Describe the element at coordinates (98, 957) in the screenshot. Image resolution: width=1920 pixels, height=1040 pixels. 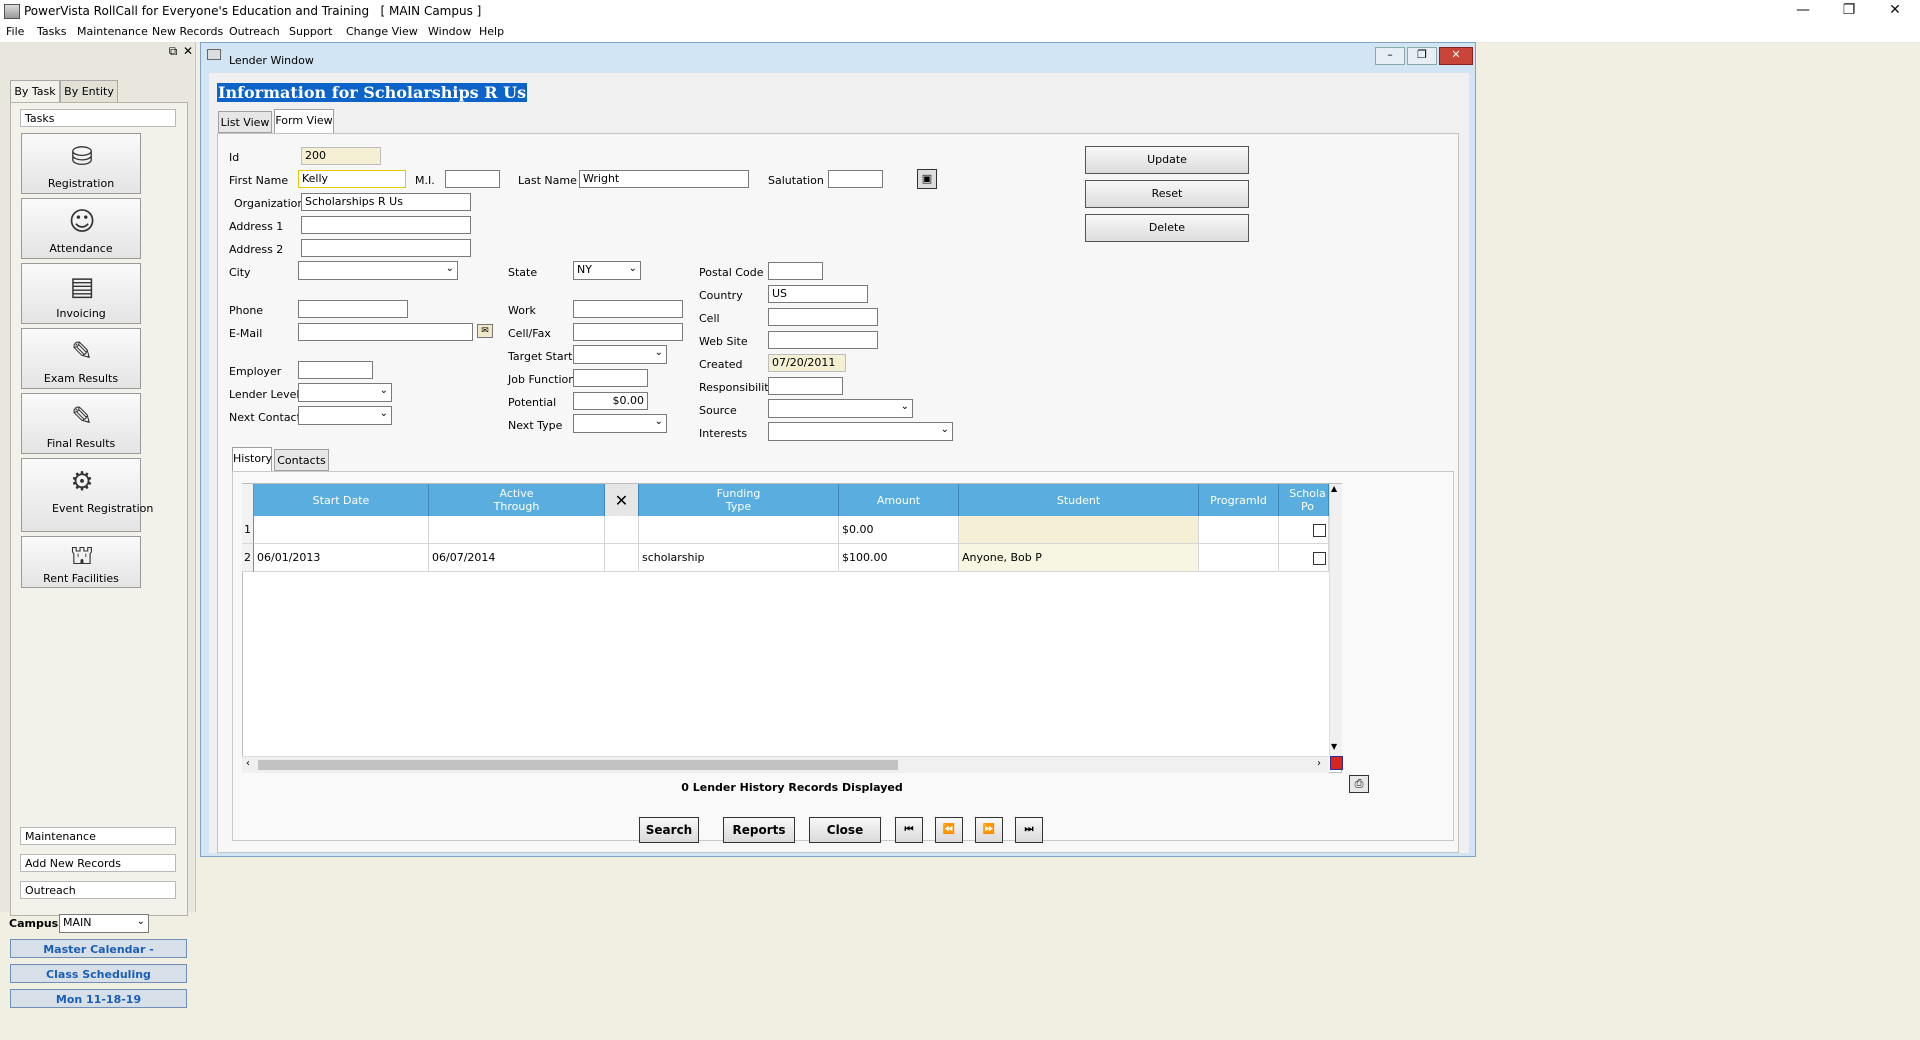
I see `master-calendar-button: Master Calendar - November` at that location.